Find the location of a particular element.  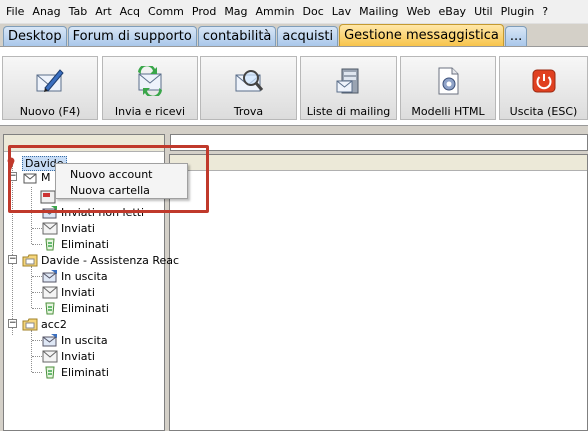

menu-mag: Mag is located at coordinates (235, 12).